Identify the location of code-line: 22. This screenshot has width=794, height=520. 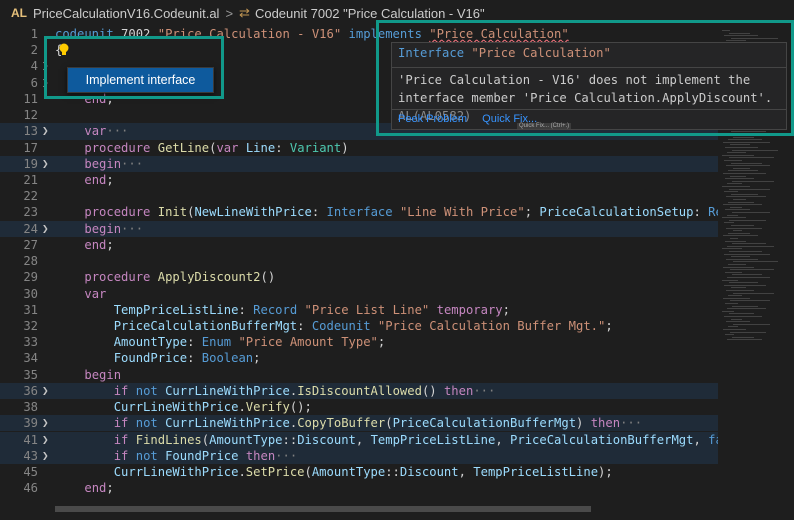
(359, 196).